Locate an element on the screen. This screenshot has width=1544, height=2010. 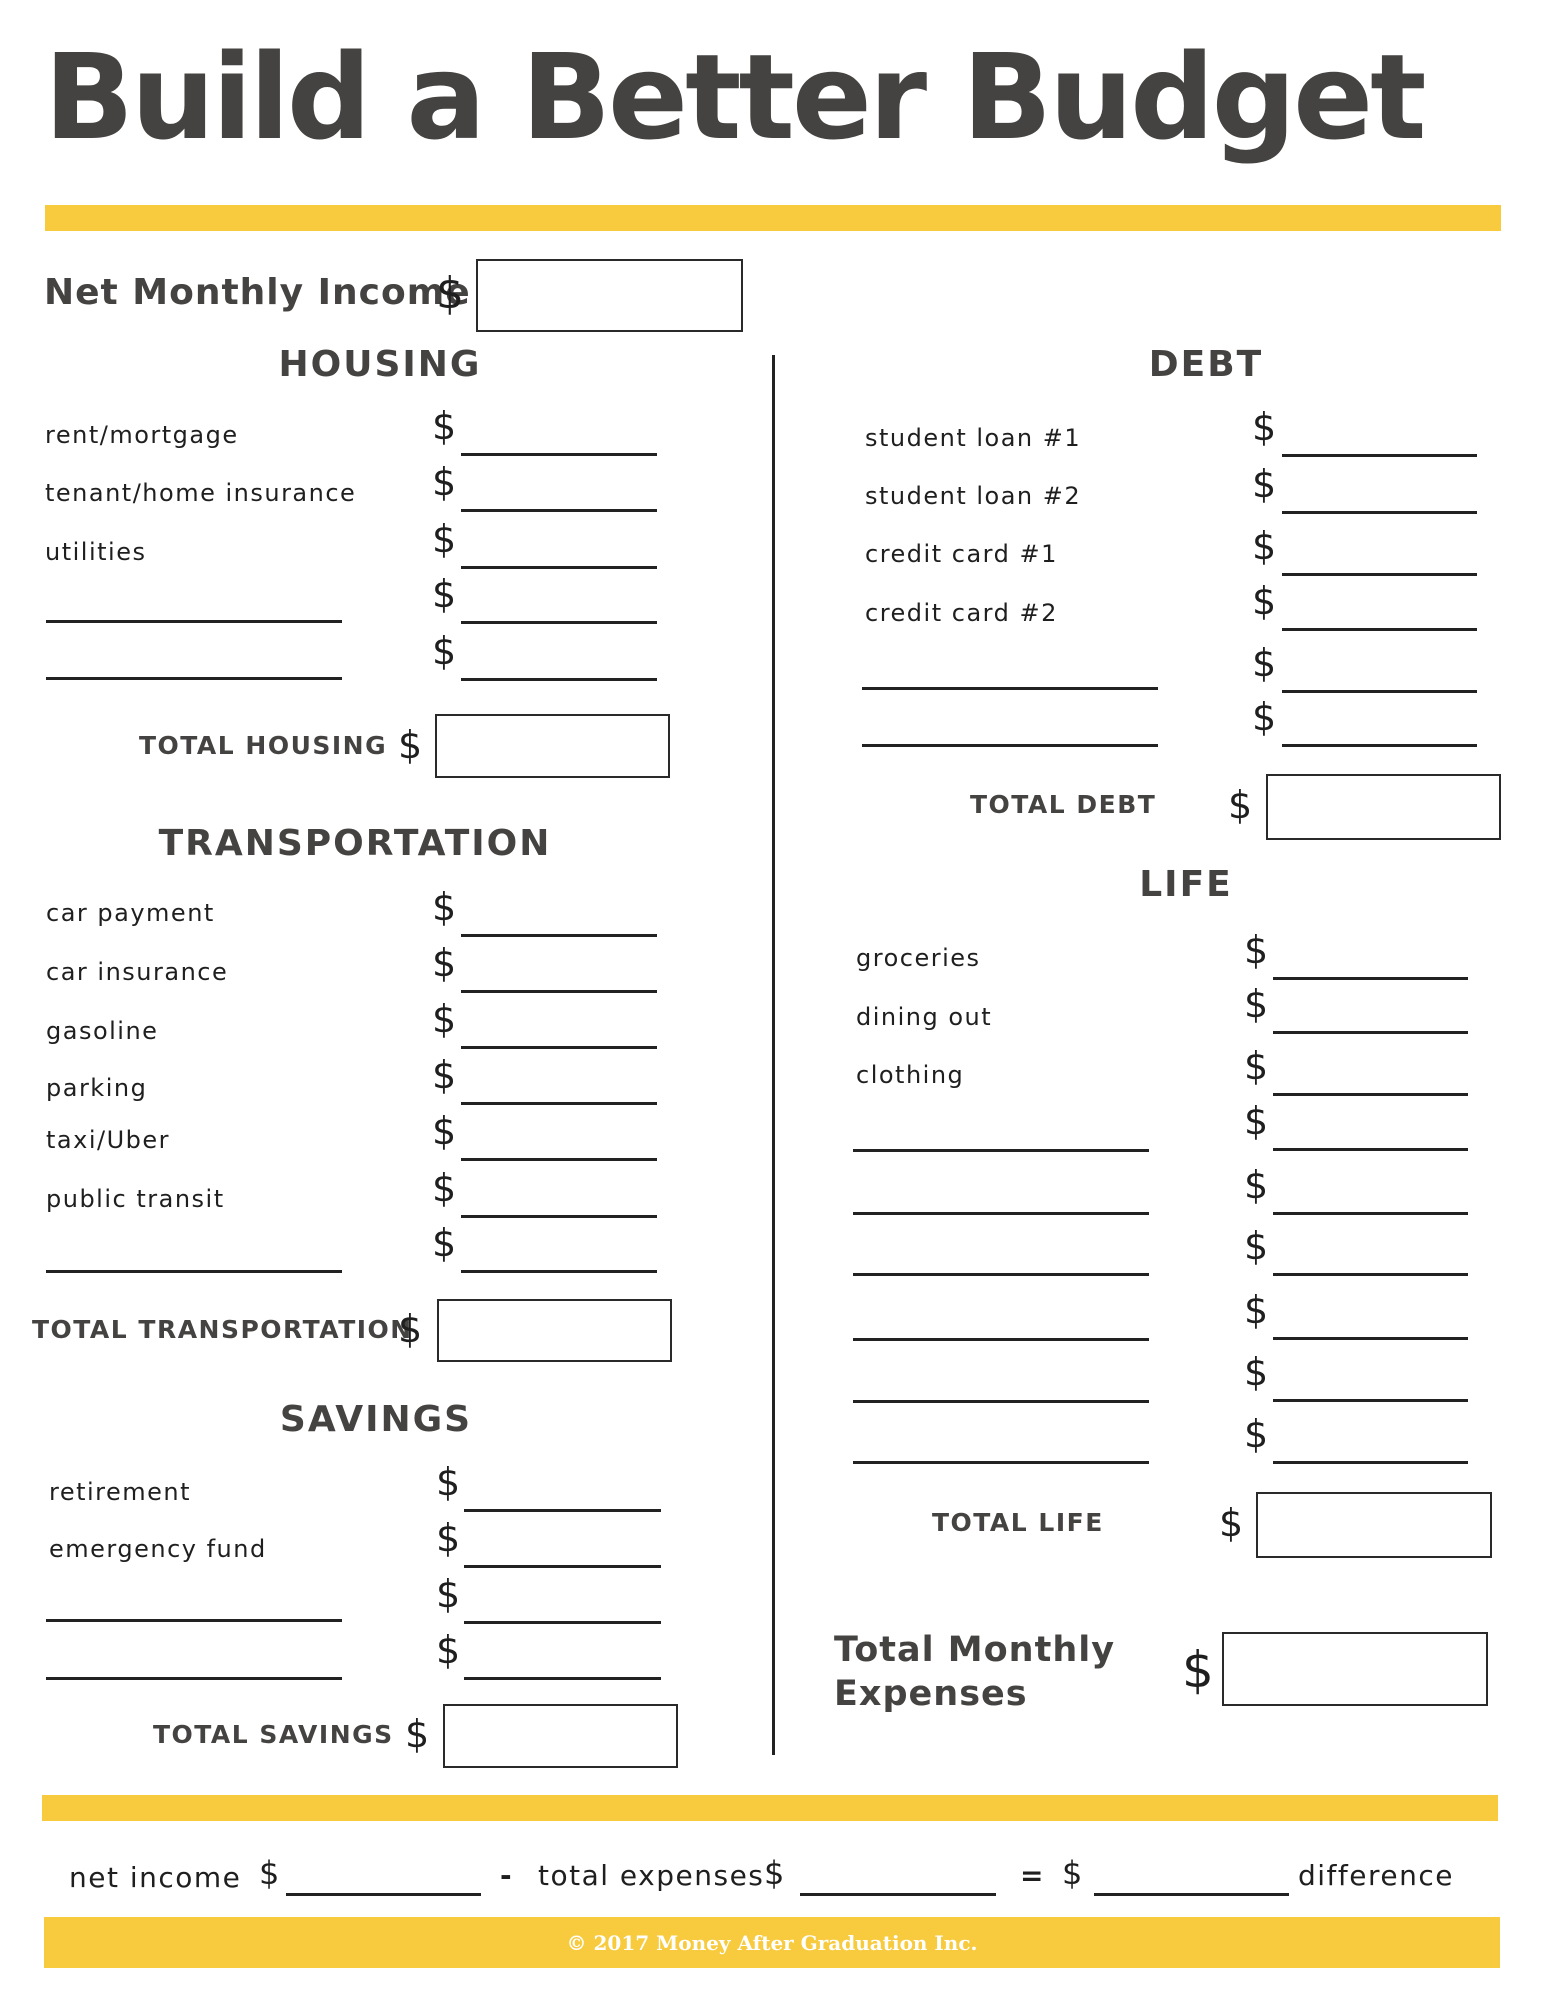
total-transportation-input is located at coordinates (554, 1330).